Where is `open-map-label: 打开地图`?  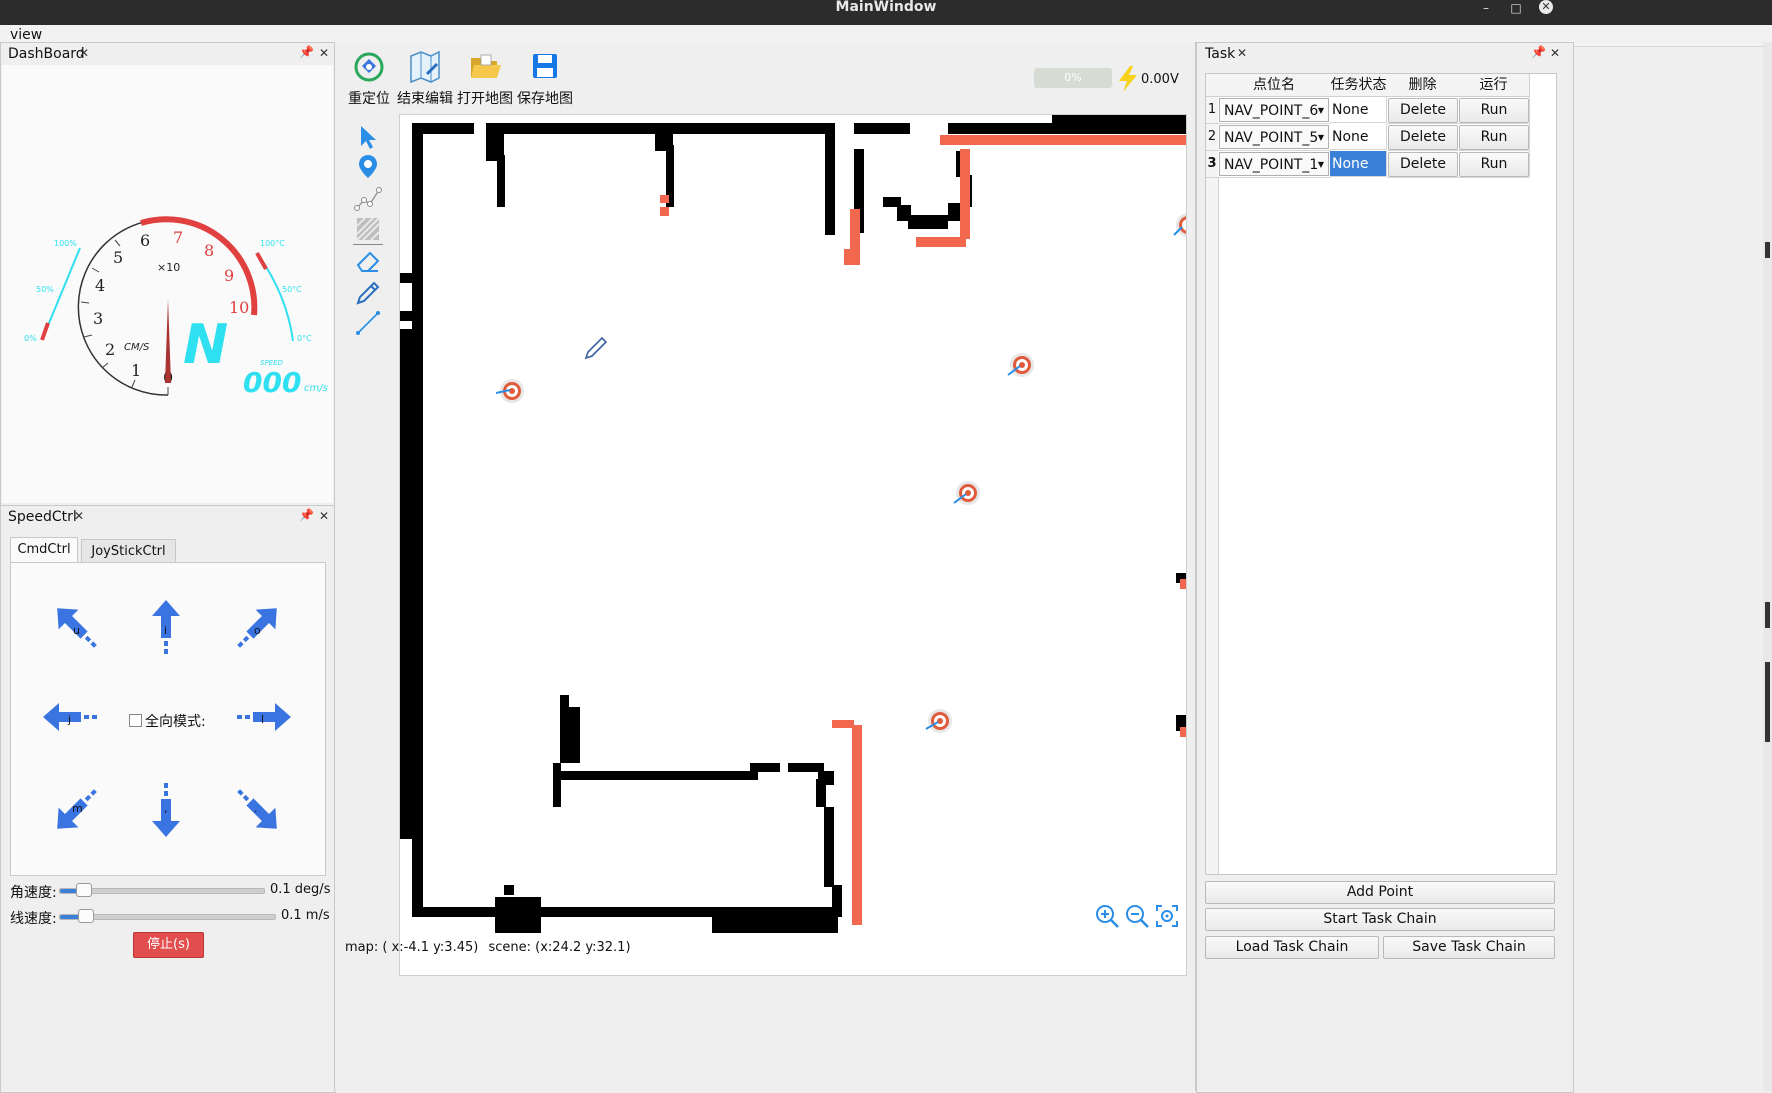
open-map-label: 打开地图 is located at coordinates (485, 99).